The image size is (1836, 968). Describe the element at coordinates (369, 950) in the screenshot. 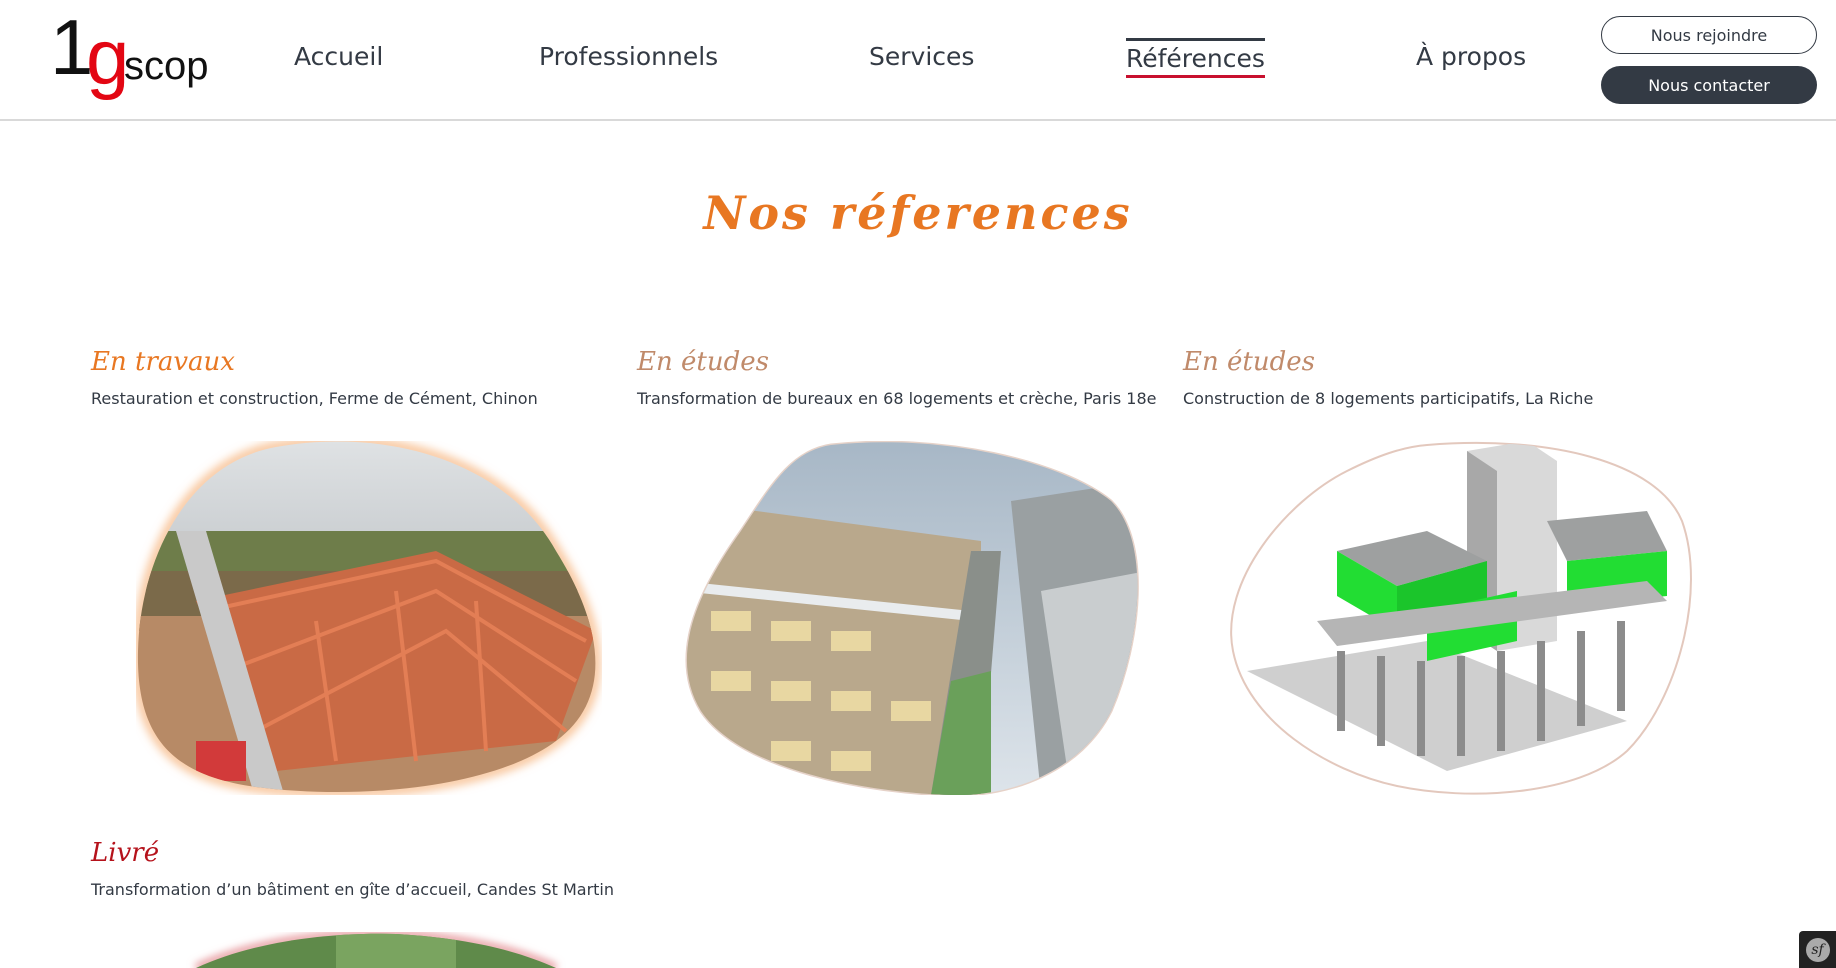

I see `card-image-gite` at that location.